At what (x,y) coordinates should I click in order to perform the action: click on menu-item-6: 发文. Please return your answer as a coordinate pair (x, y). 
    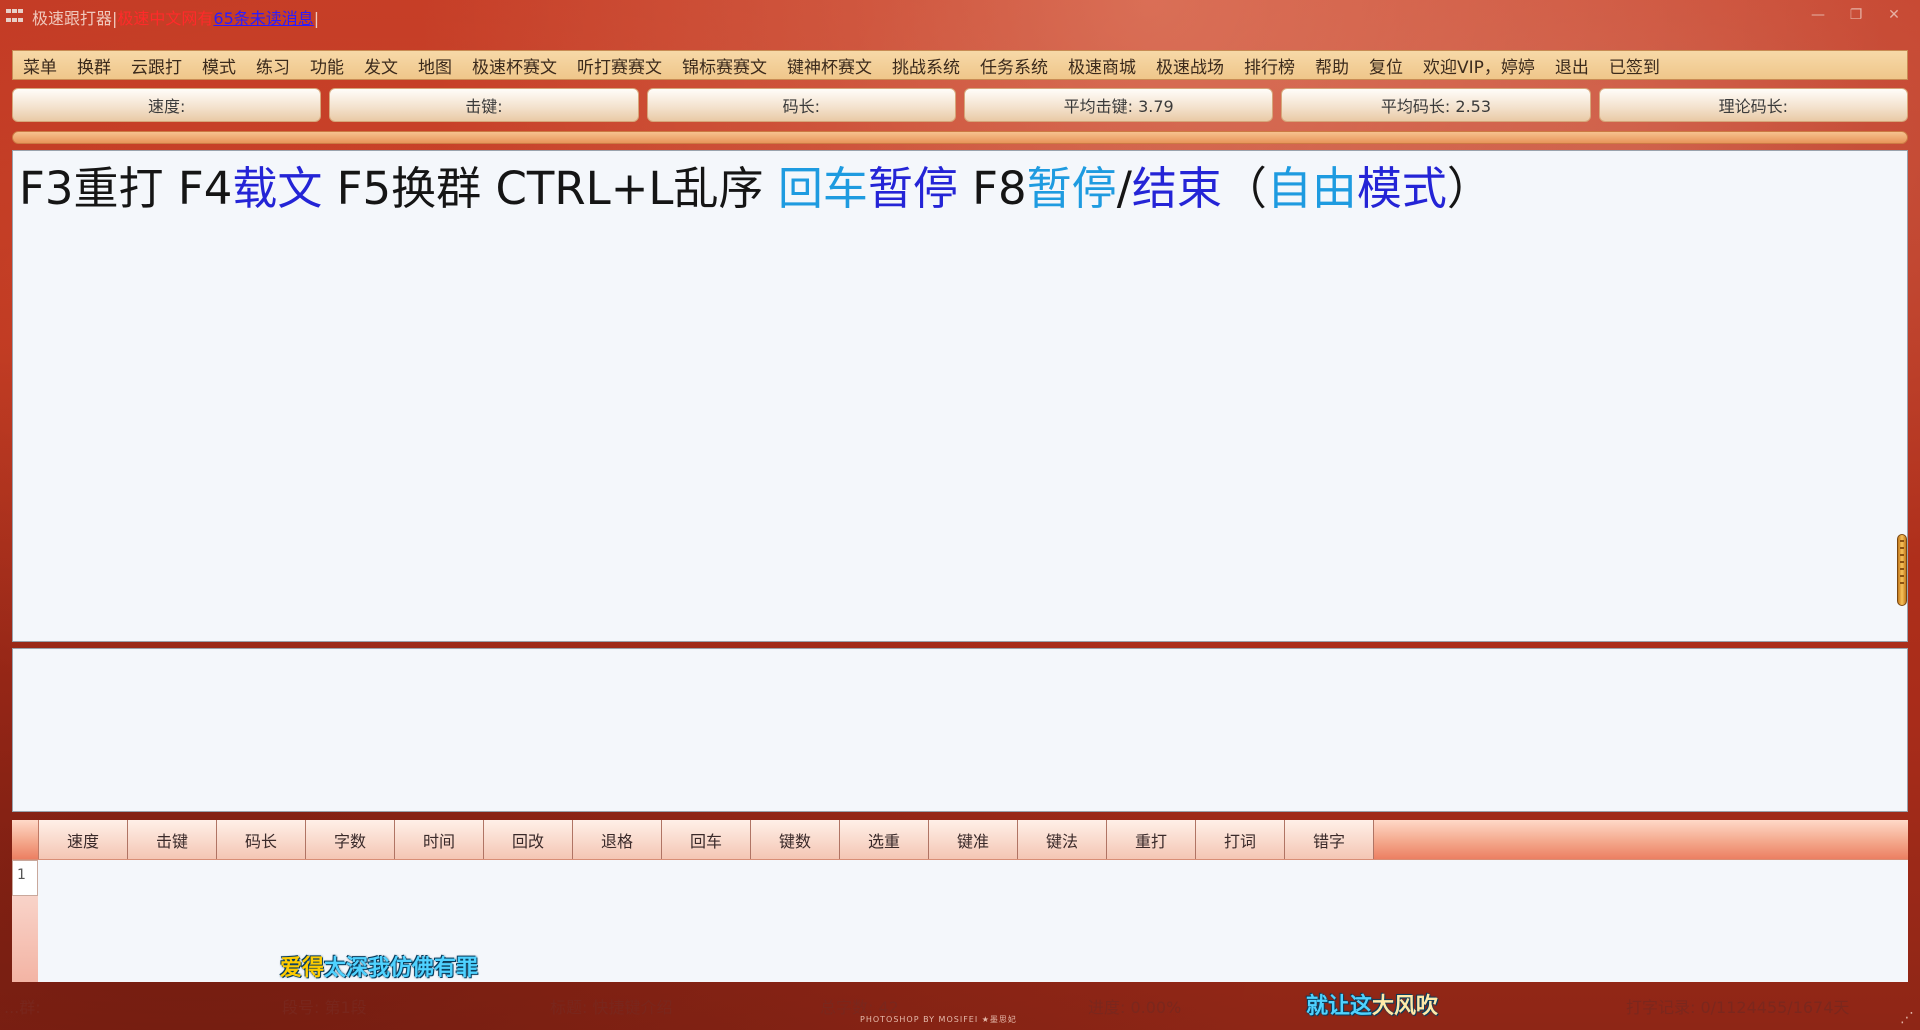
    Looking at the image, I should click on (381, 65).